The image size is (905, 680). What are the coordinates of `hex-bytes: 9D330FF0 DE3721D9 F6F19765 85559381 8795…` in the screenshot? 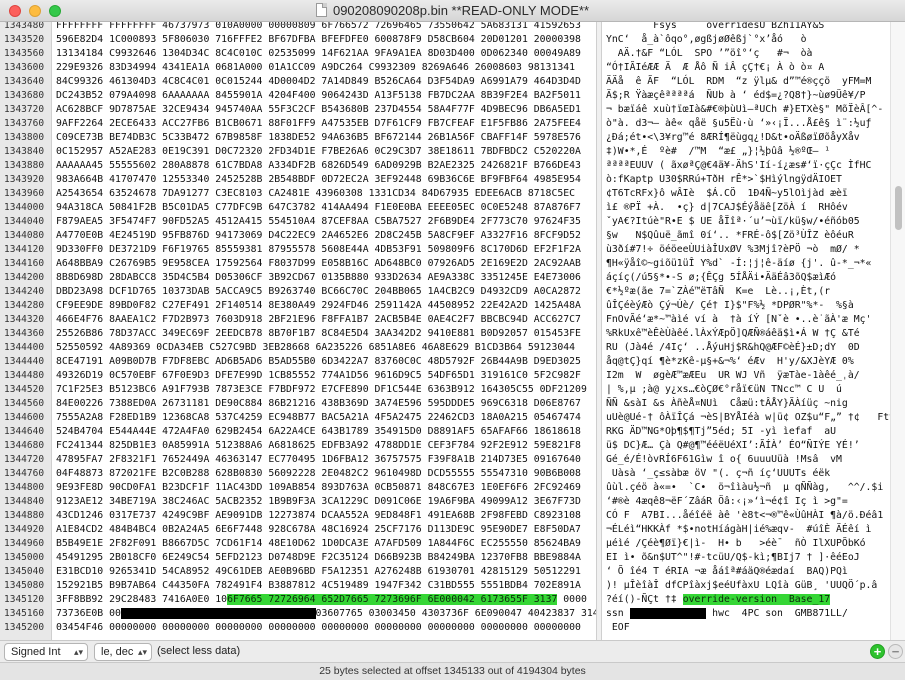 It's located at (318, 249).